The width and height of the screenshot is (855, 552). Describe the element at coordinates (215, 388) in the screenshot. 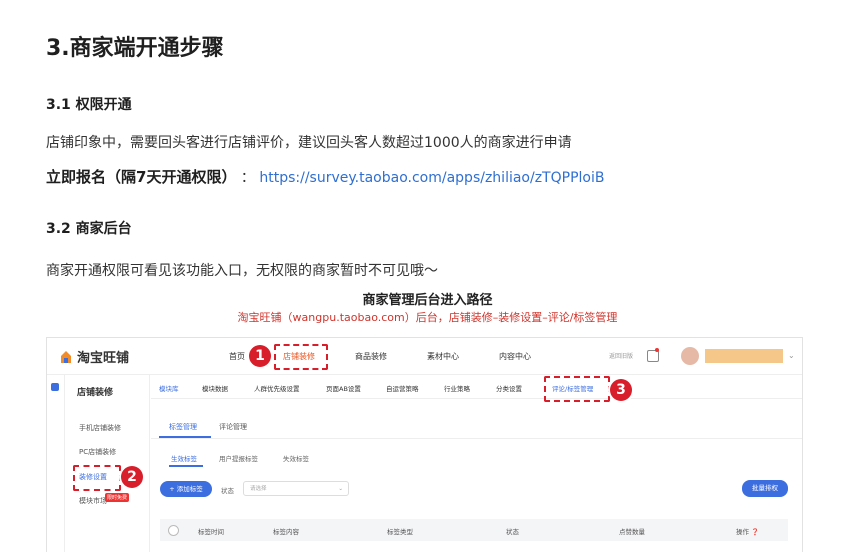

I see `tab-module-data: 模块数据` at that location.